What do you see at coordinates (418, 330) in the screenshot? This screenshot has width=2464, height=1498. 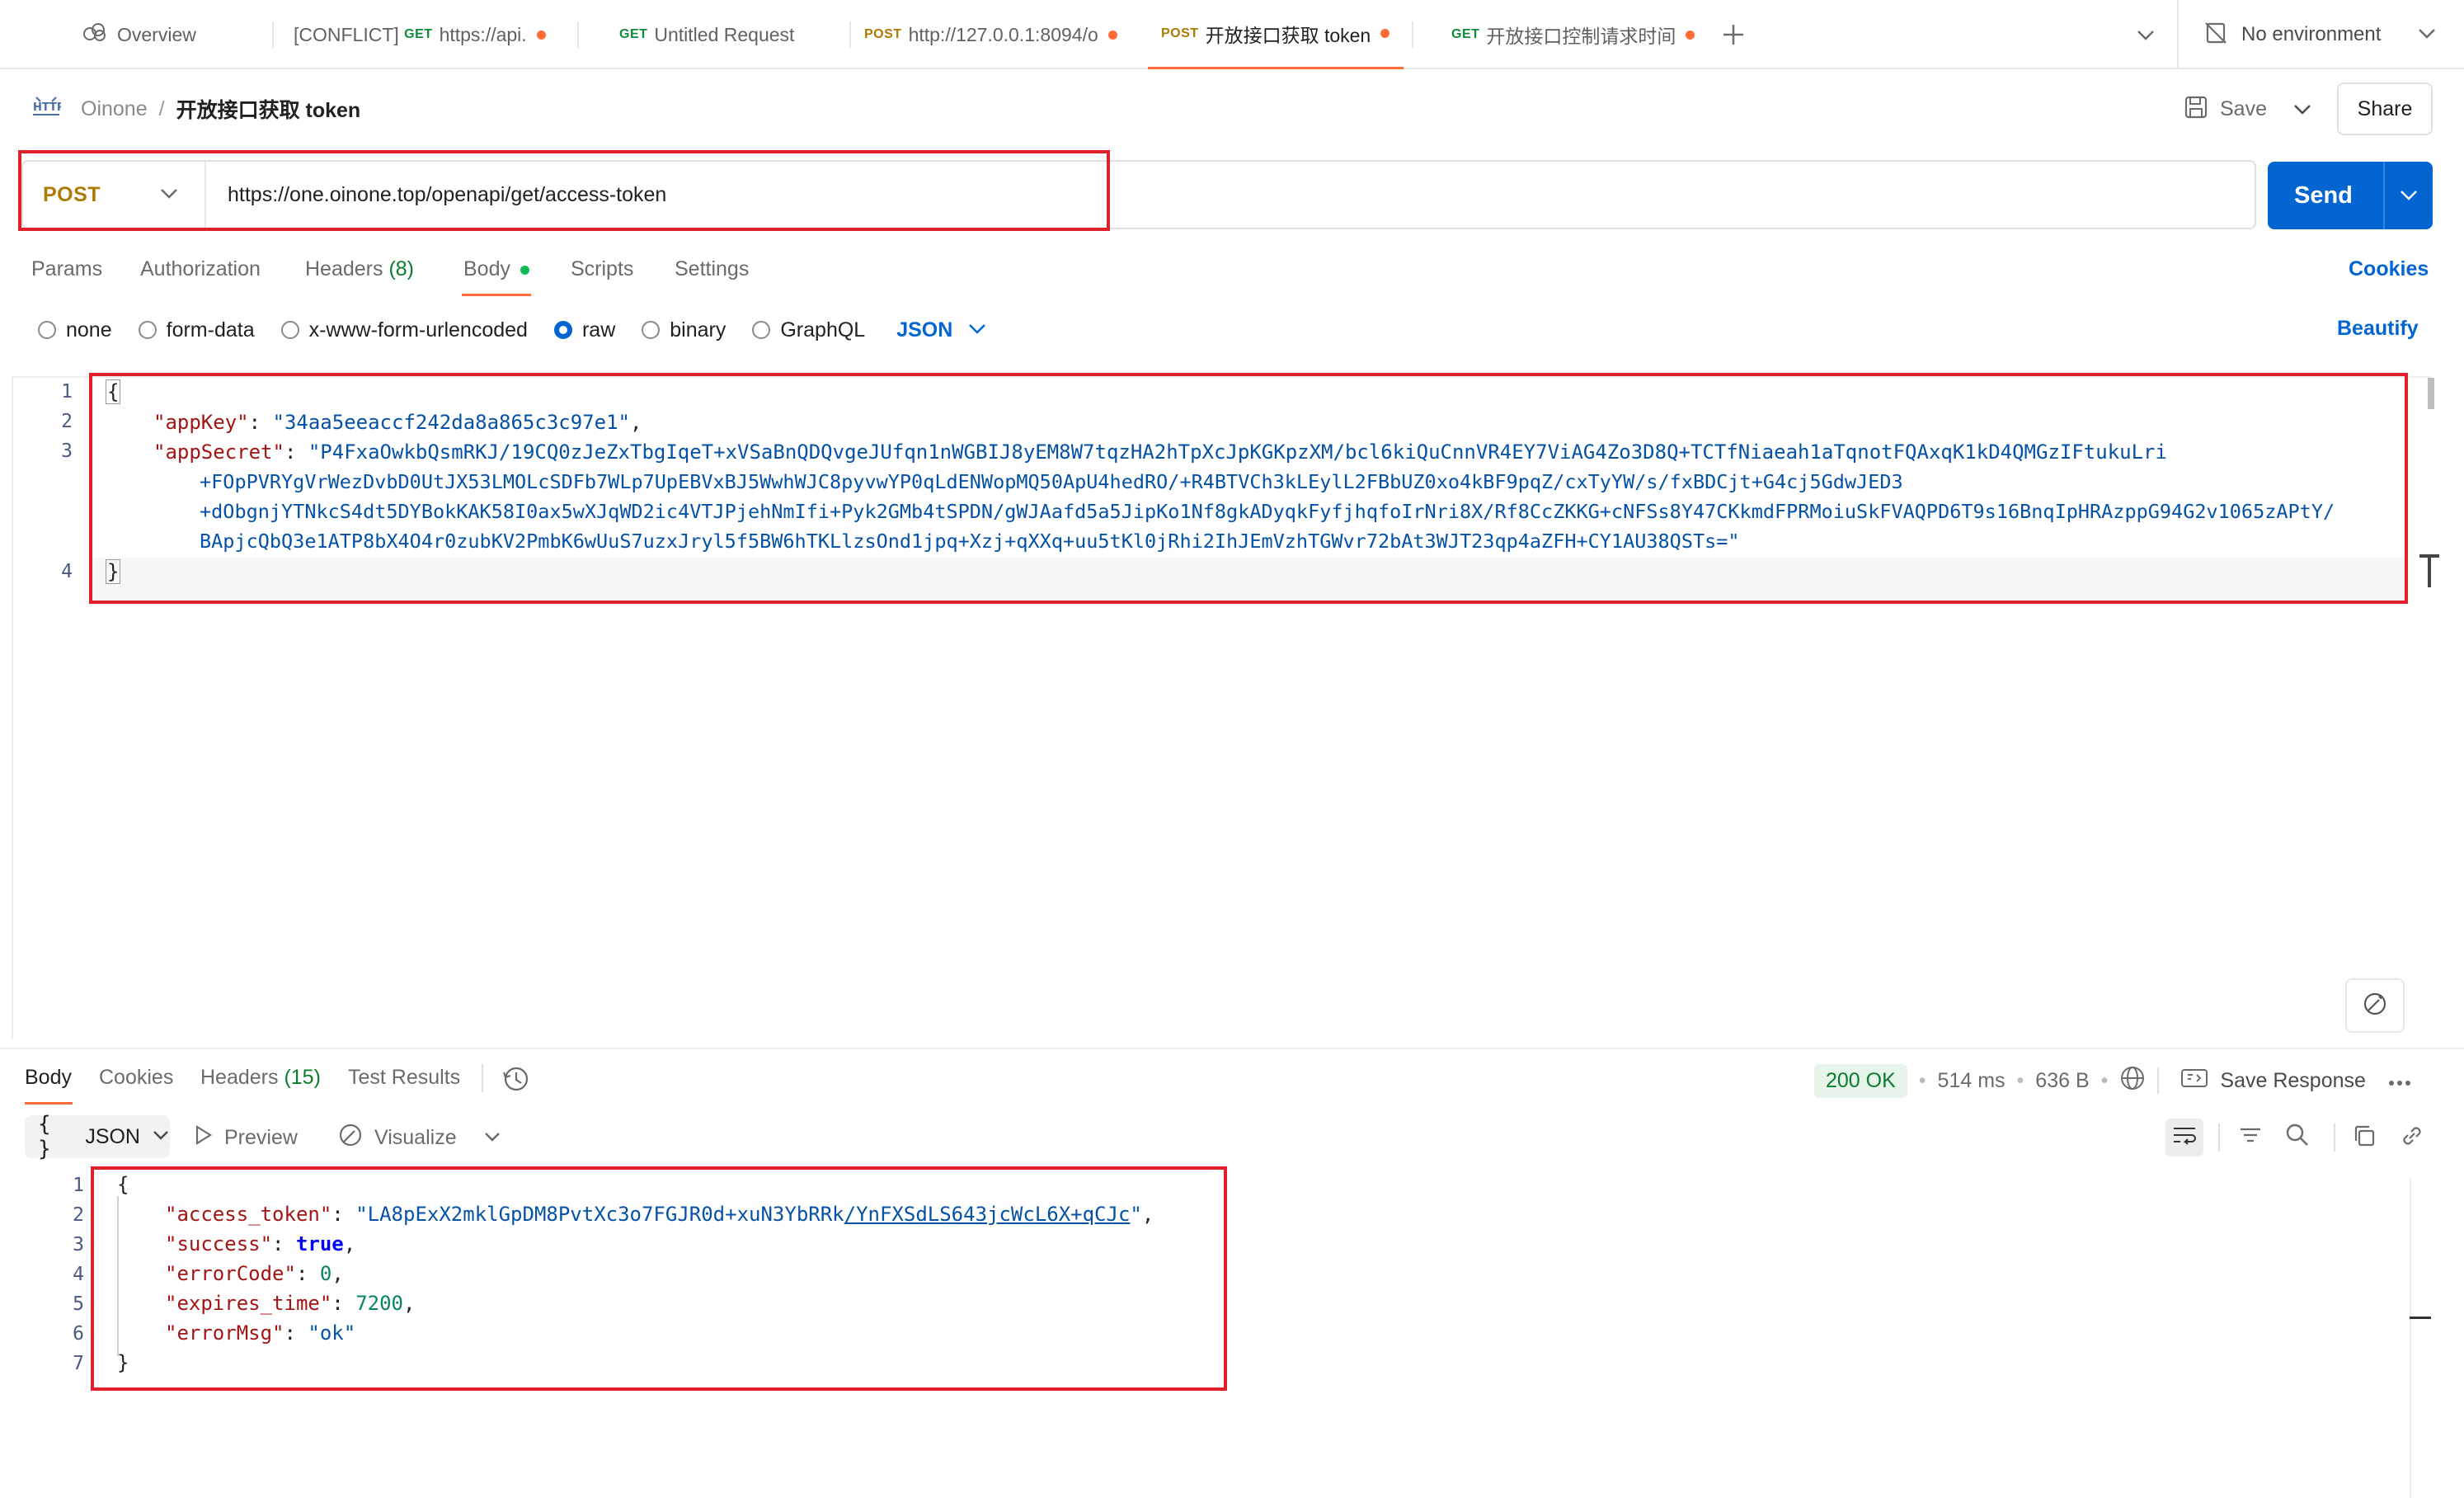 I see `radio-label: x-www-form-urlencoded` at bounding box center [418, 330].